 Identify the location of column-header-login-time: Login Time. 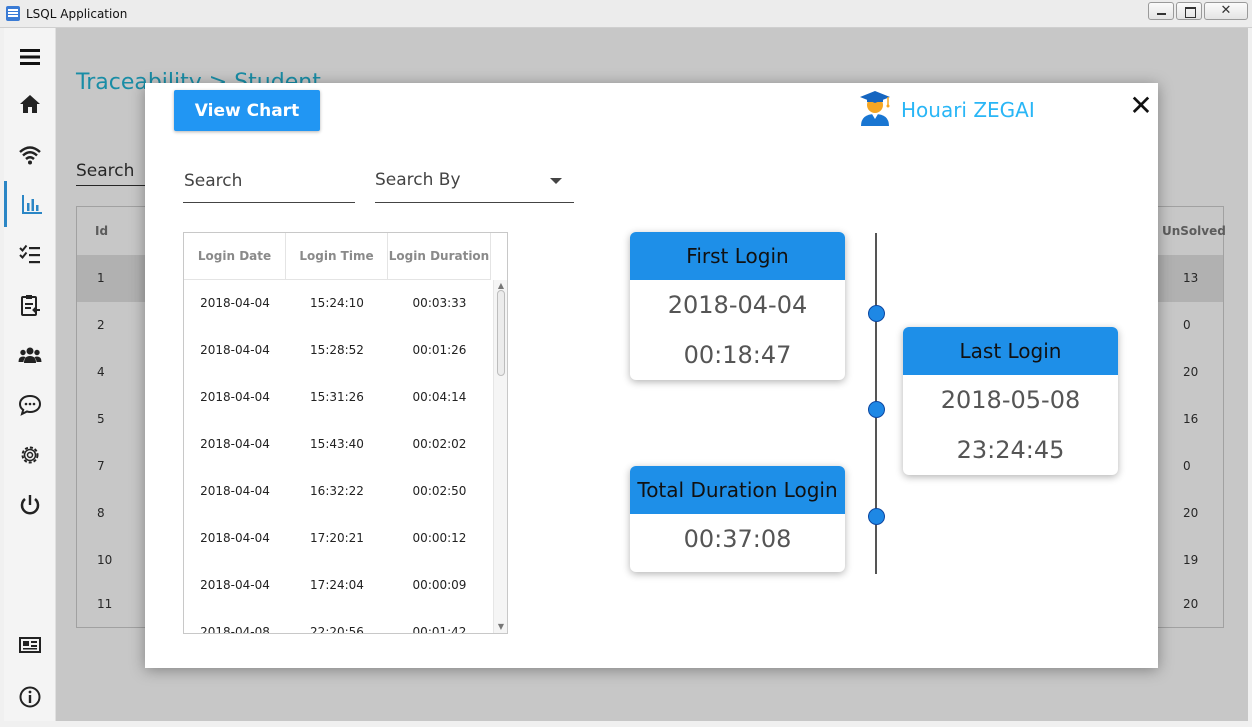
(337, 256).